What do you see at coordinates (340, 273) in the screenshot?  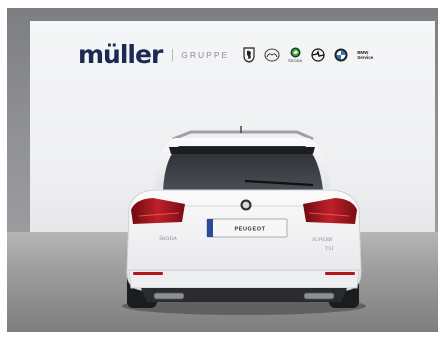 I see `right-reflector` at bounding box center [340, 273].